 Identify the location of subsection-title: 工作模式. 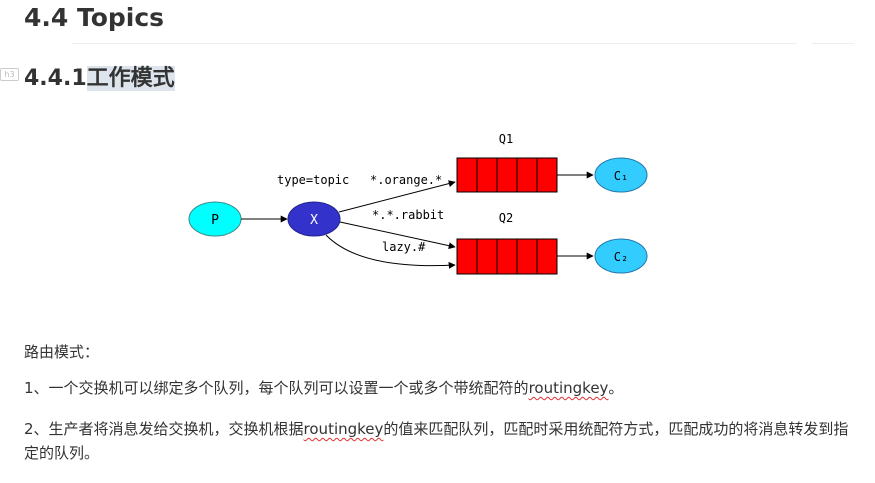
(130, 78).